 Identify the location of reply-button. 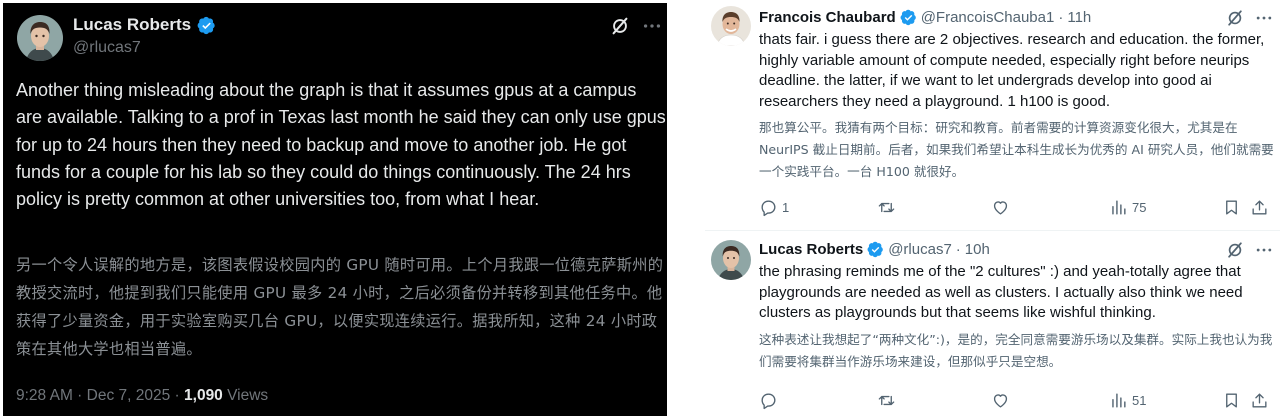
(770, 400).